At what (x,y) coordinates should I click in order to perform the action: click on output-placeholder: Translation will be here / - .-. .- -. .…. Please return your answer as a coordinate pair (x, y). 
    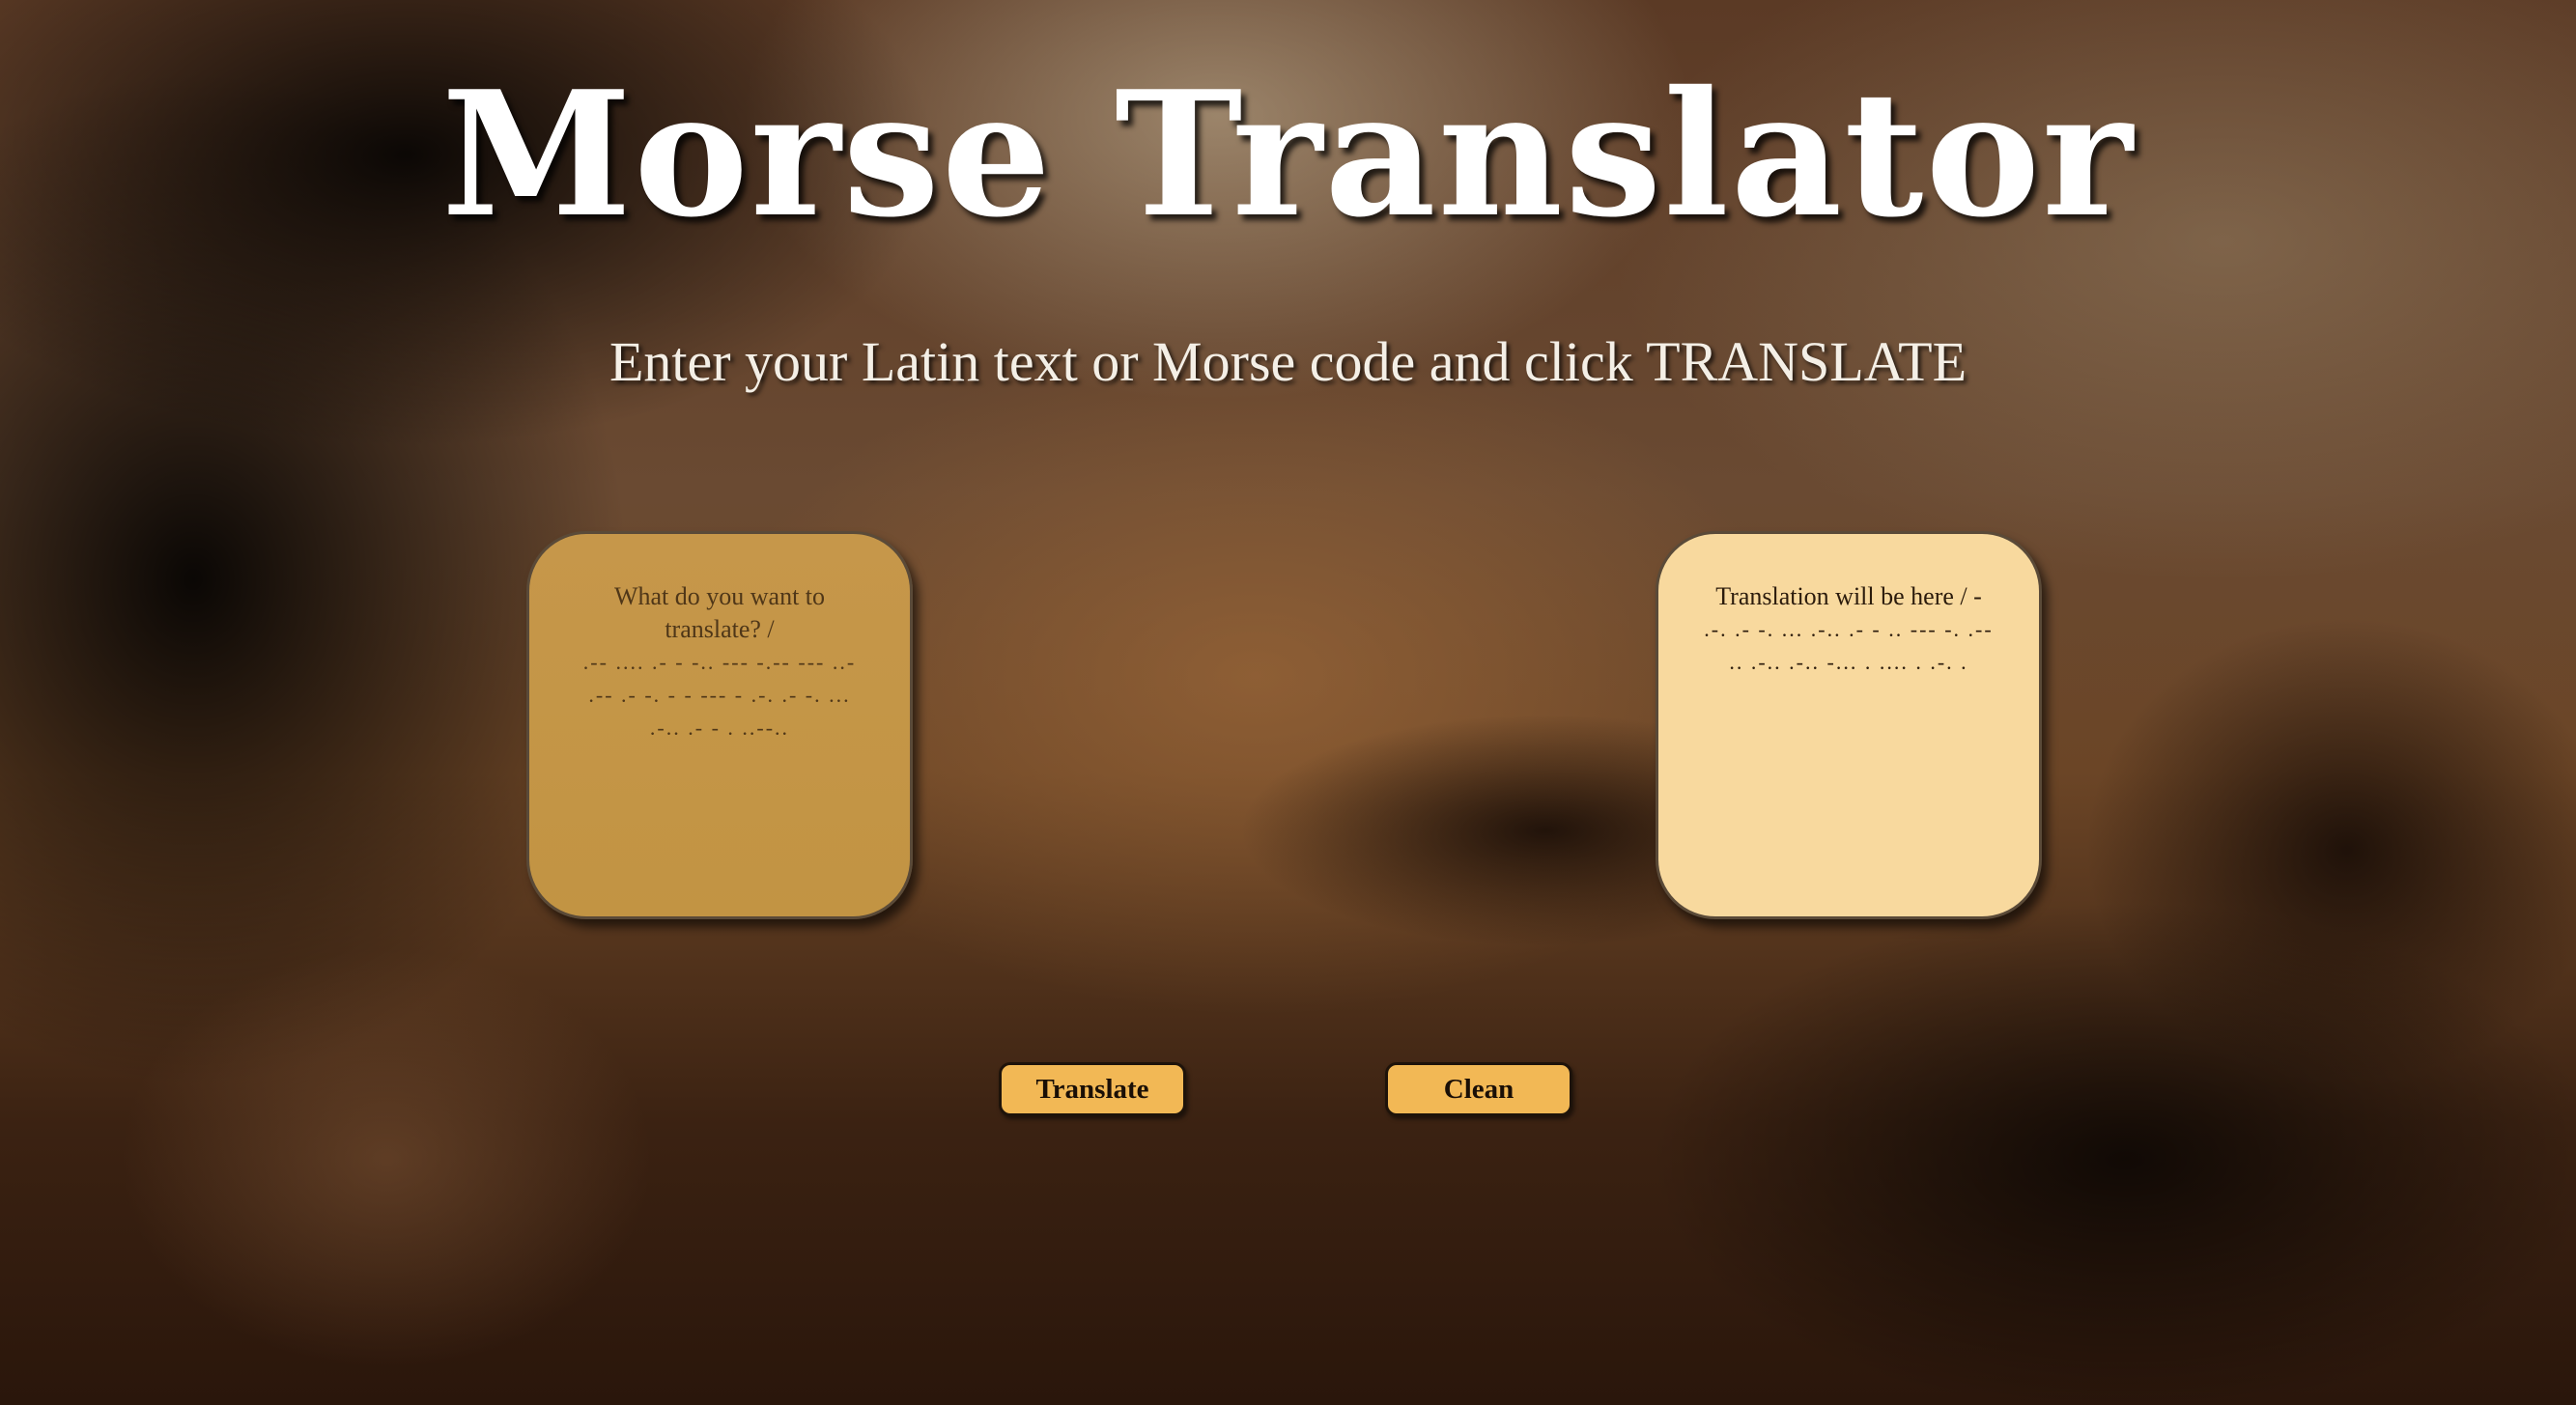
    Looking at the image, I should click on (1848, 631).